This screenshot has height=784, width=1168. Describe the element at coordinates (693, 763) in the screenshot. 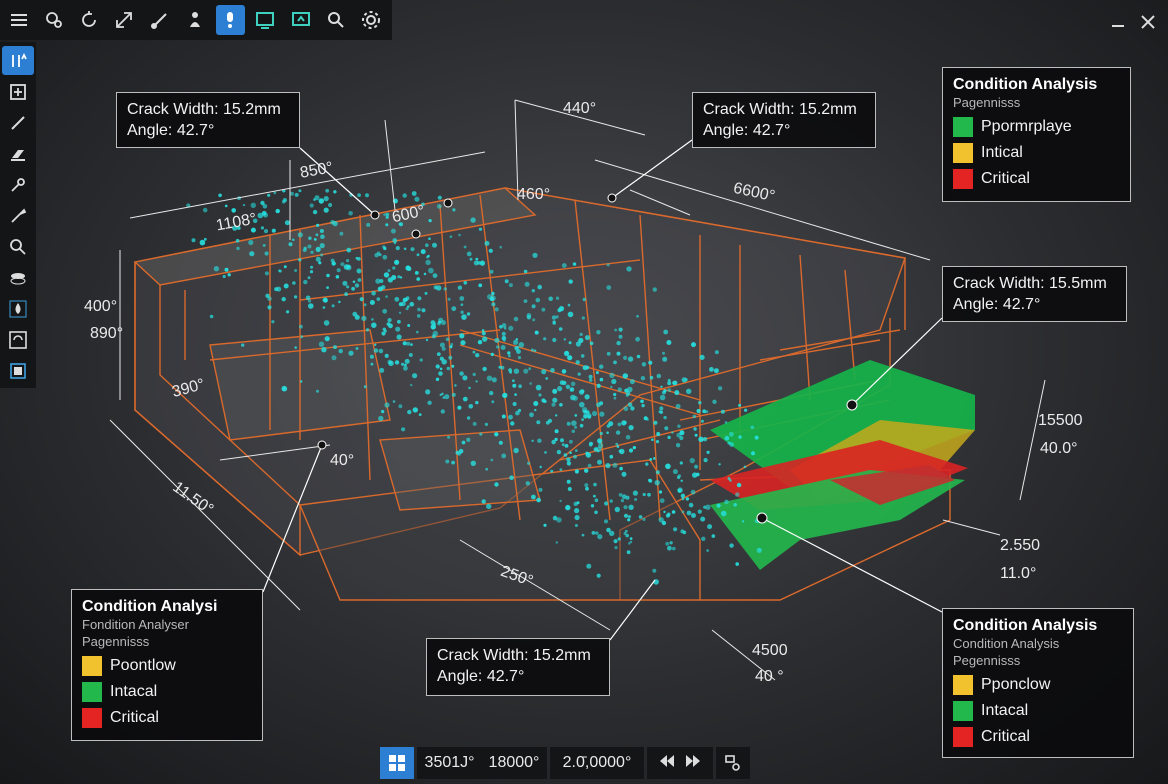

I see `forward-icon` at that location.